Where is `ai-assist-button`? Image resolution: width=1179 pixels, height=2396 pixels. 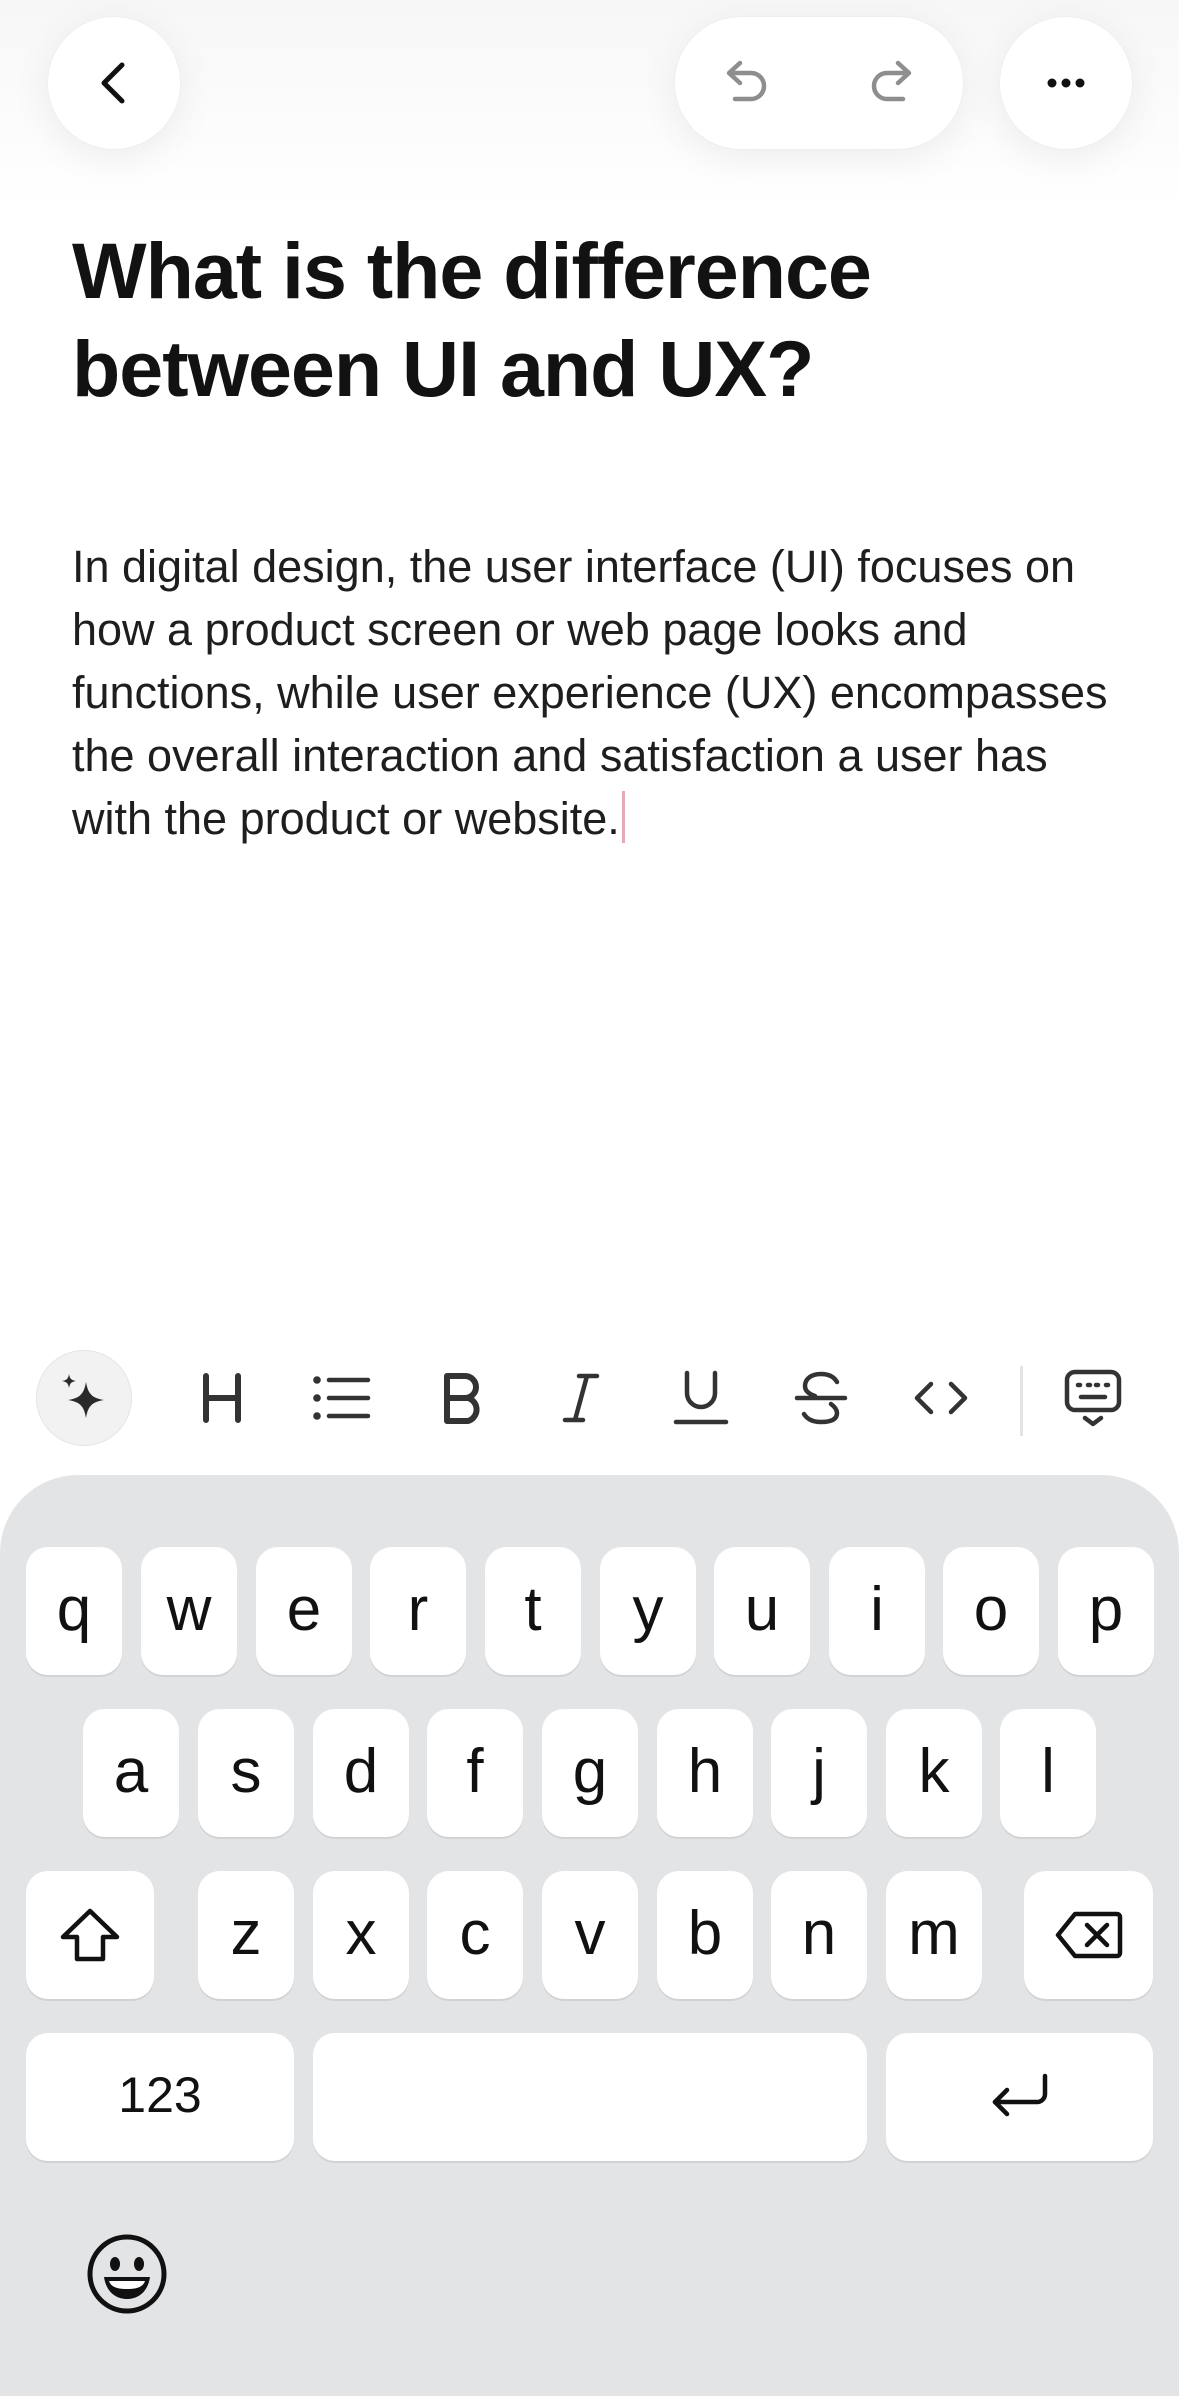 ai-assist-button is located at coordinates (84, 1398).